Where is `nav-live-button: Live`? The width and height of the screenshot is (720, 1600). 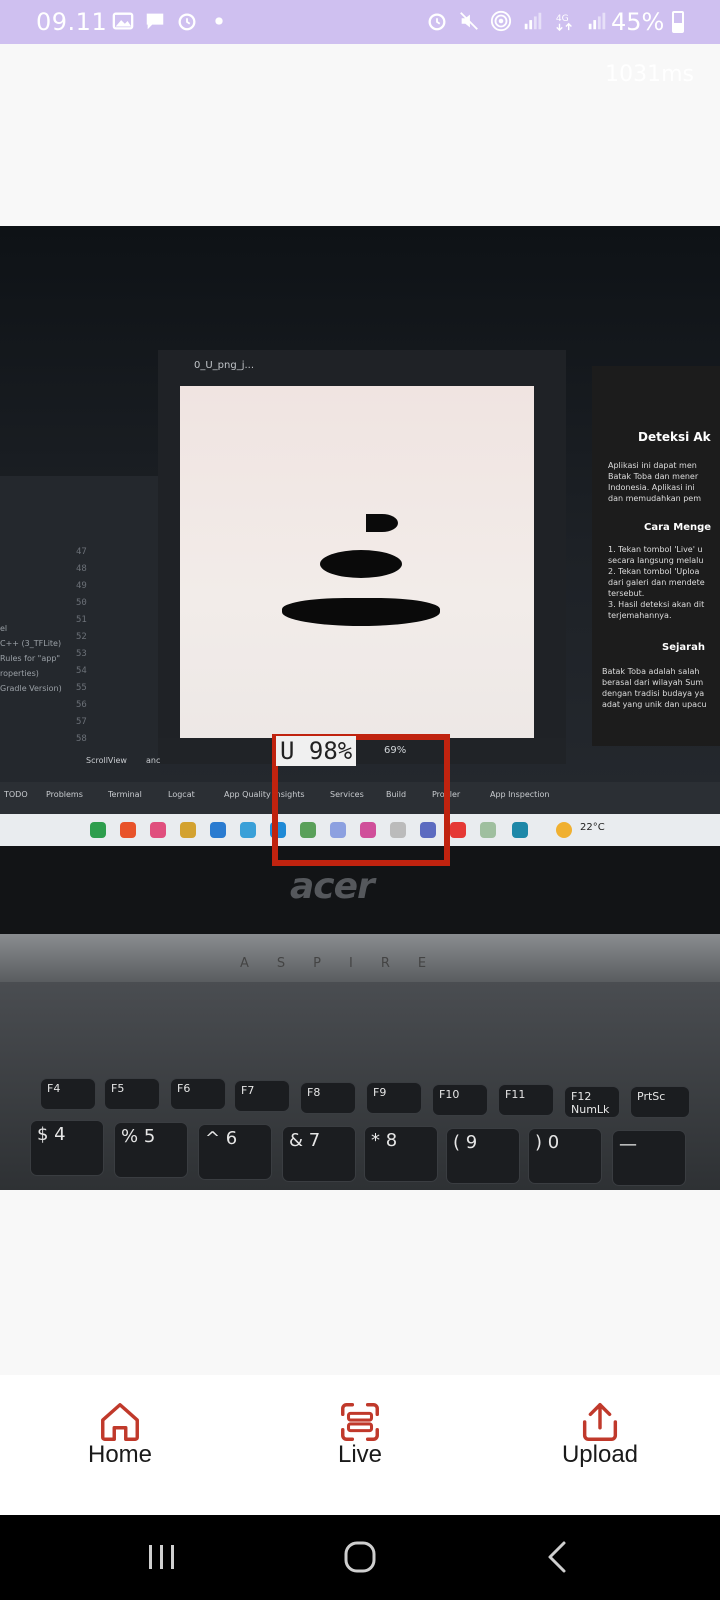 nav-live-button: Live is located at coordinates (360, 1445).